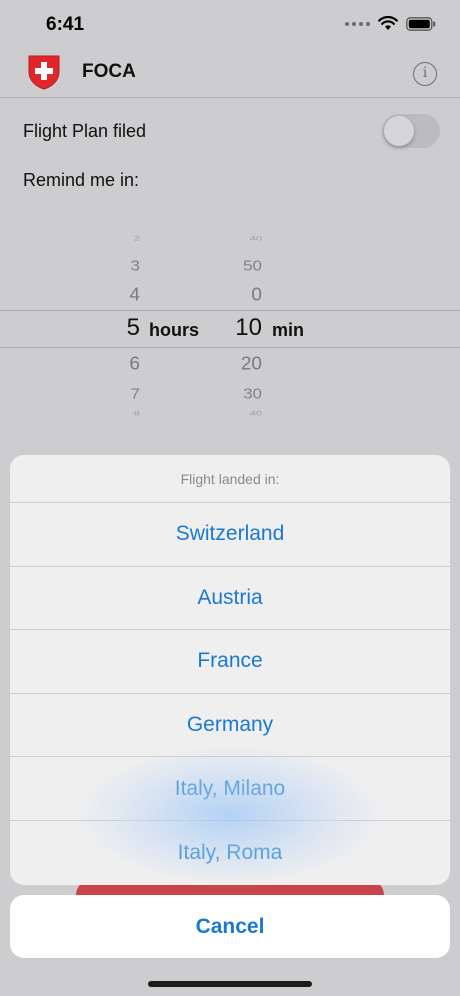 The image size is (460, 996). Describe the element at coordinates (230, 23) in the screenshot. I see `status-bar: 6:41` at that location.